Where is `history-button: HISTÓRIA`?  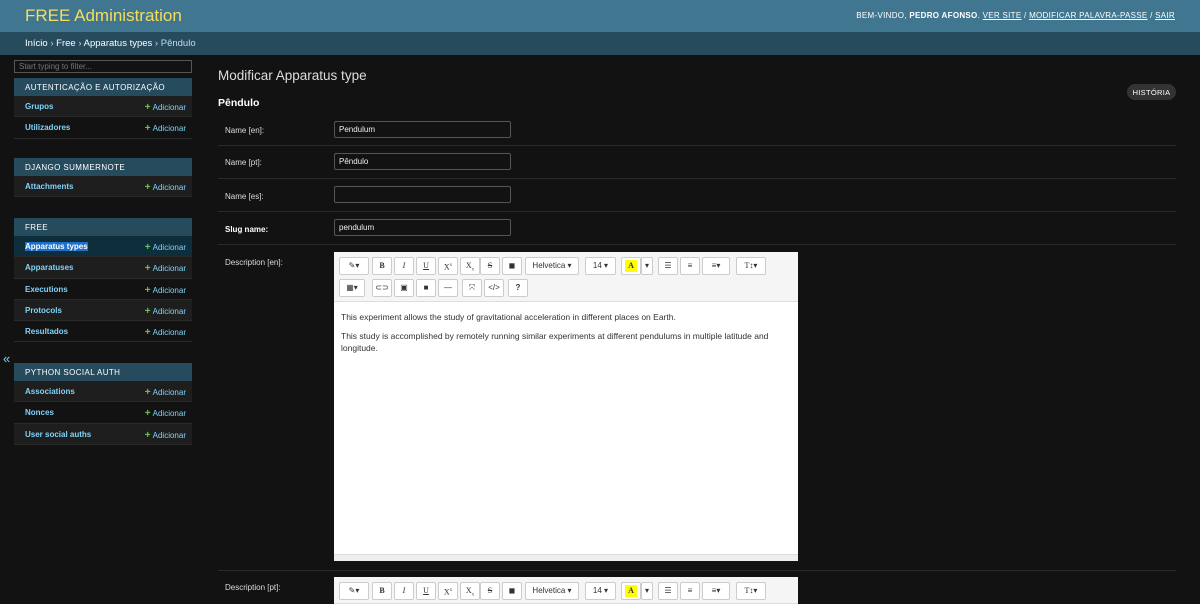 history-button: HISTÓRIA is located at coordinates (1151, 92).